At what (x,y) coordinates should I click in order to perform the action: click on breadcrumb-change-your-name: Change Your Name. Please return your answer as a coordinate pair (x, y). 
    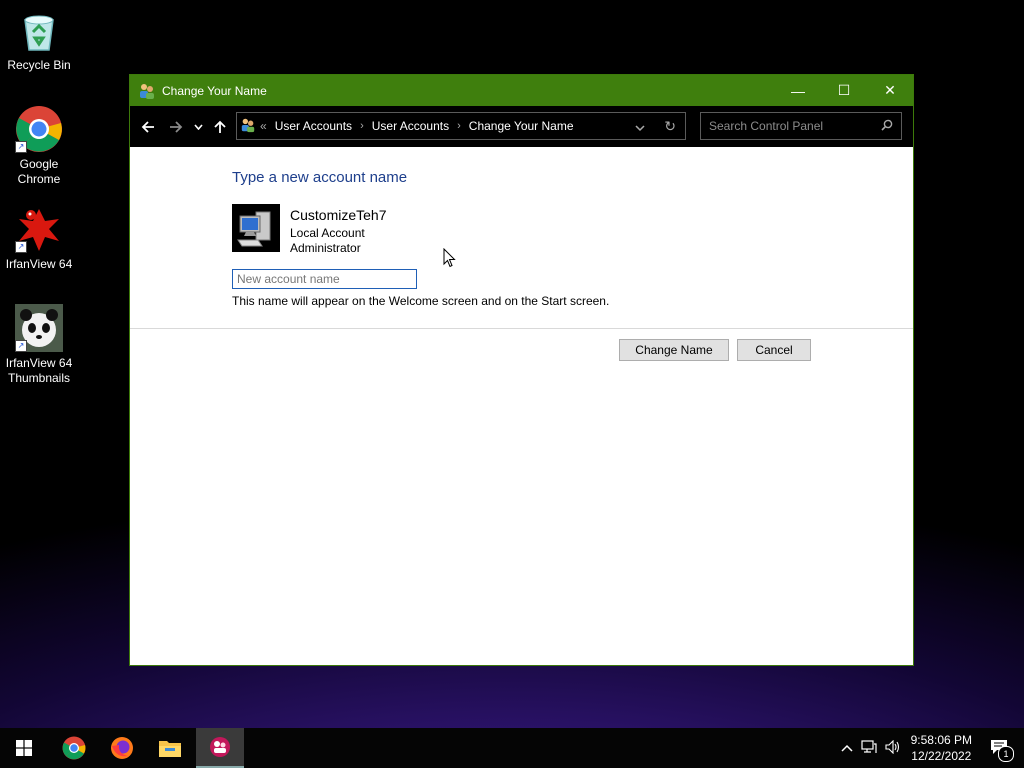
    Looking at the image, I should click on (521, 126).